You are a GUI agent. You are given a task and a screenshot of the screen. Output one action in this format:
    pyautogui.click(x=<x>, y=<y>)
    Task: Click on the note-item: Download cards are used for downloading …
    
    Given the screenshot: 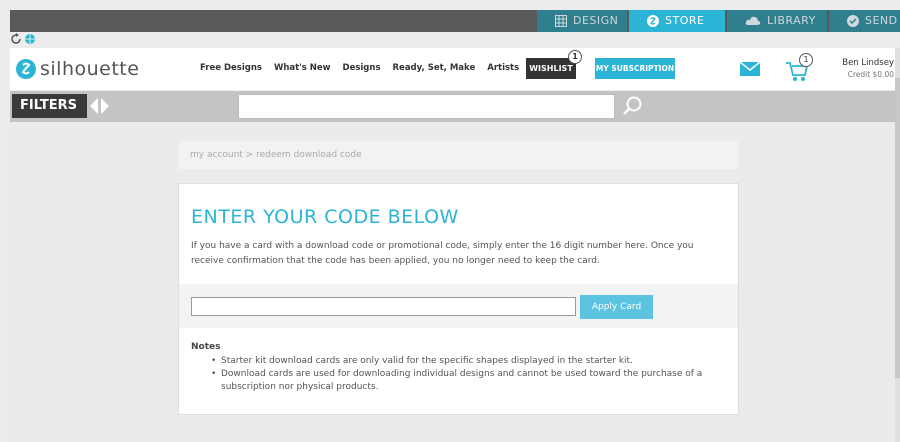 What is the action you would take?
    pyautogui.click(x=471, y=381)
    